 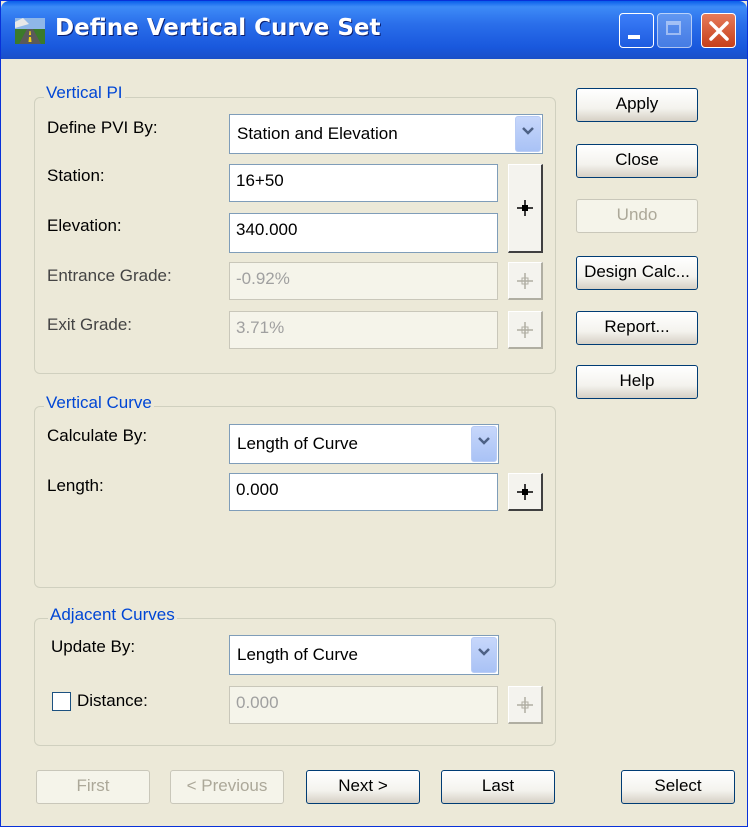 I want to click on first-button: First, so click(x=93, y=787).